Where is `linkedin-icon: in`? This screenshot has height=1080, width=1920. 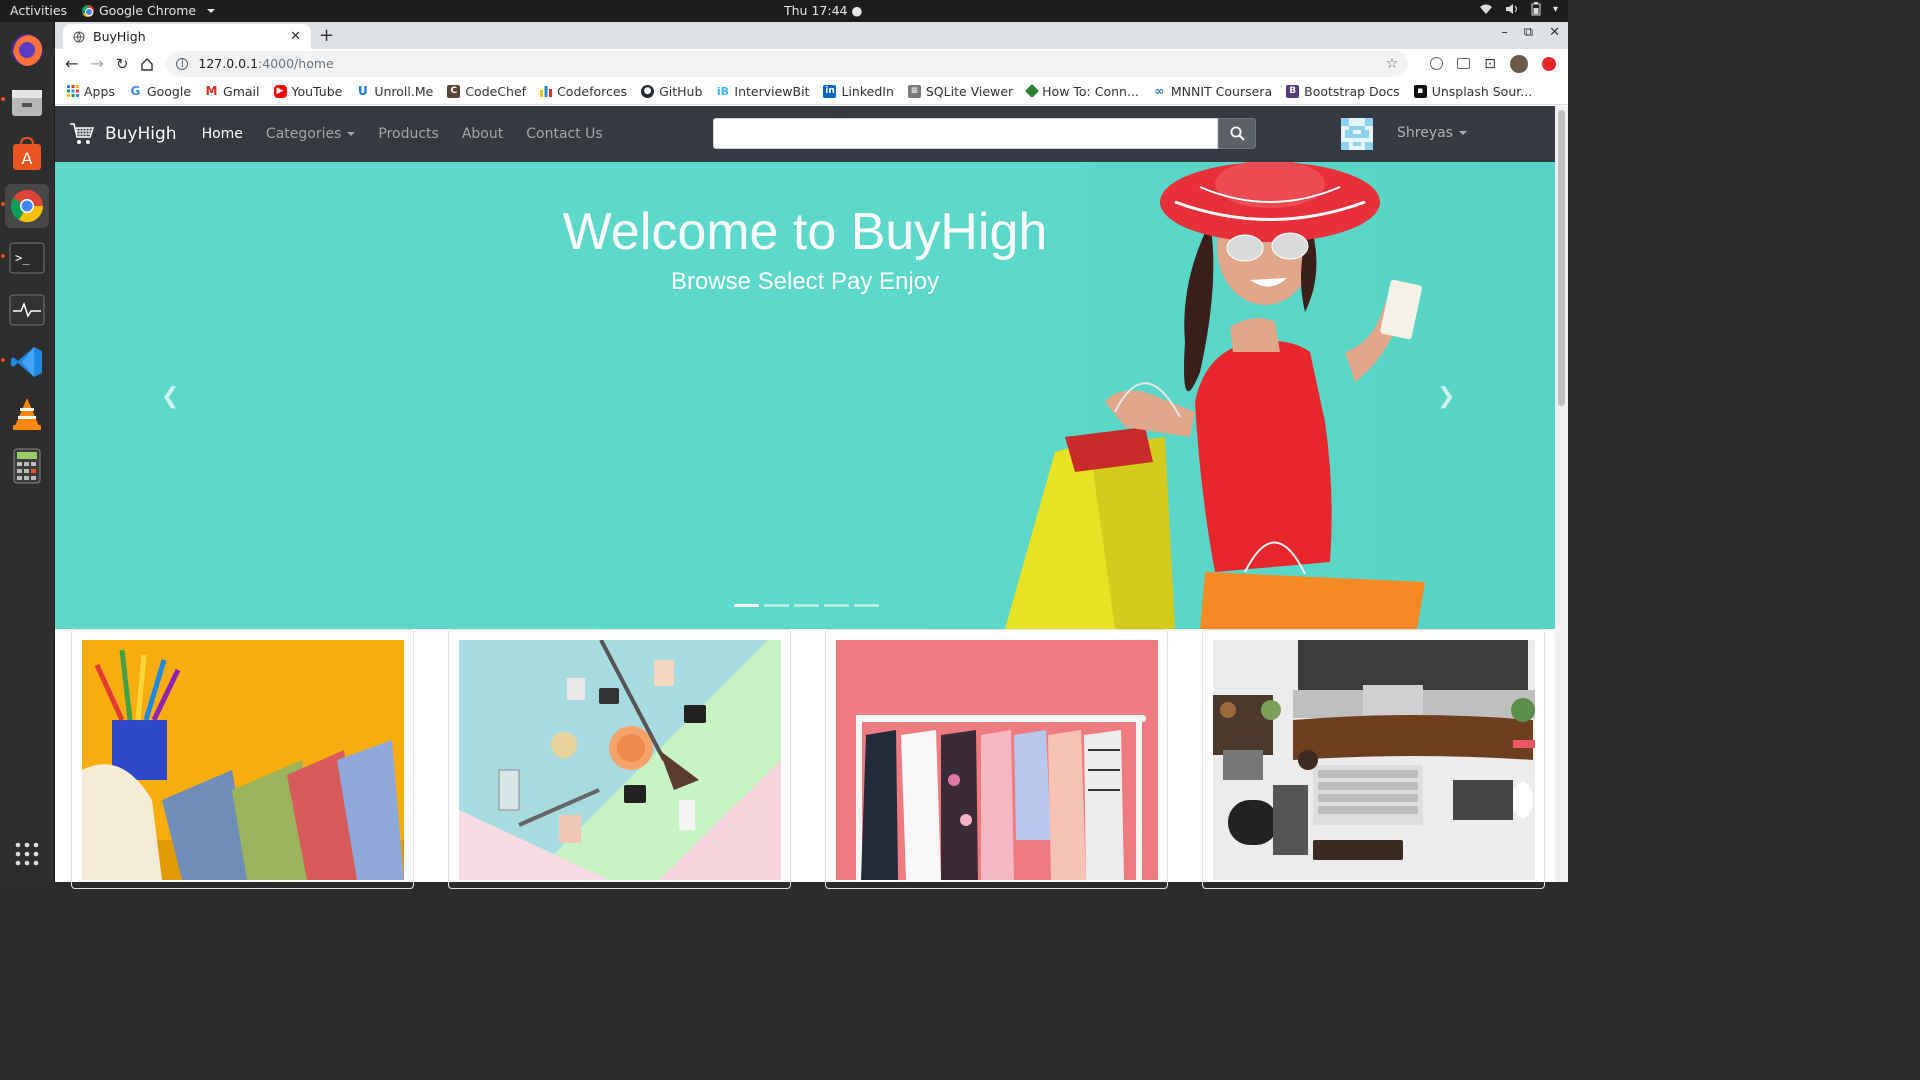
linkedin-icon: in is located at coordinates (830, 91).